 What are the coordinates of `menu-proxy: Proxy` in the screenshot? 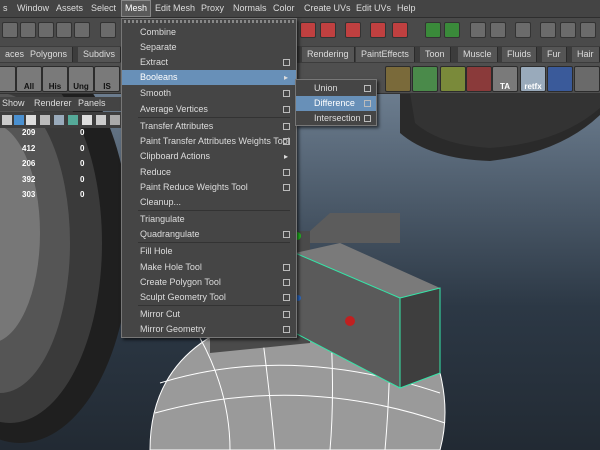 It's located at (212, 8).